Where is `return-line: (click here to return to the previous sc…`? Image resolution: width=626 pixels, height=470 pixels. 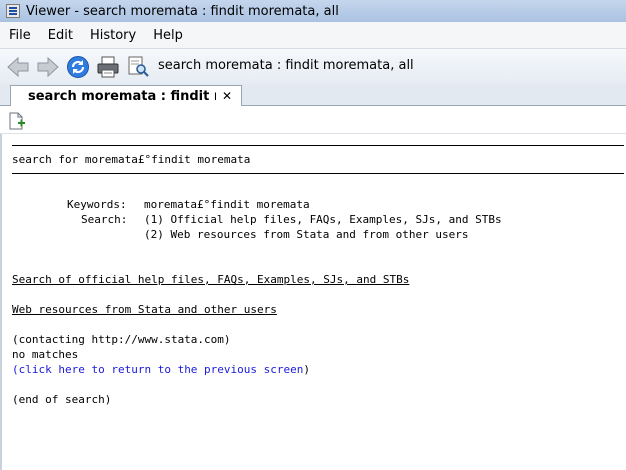 return-line: (click here to return to the previous sc… is located at coordinates (161, 369).